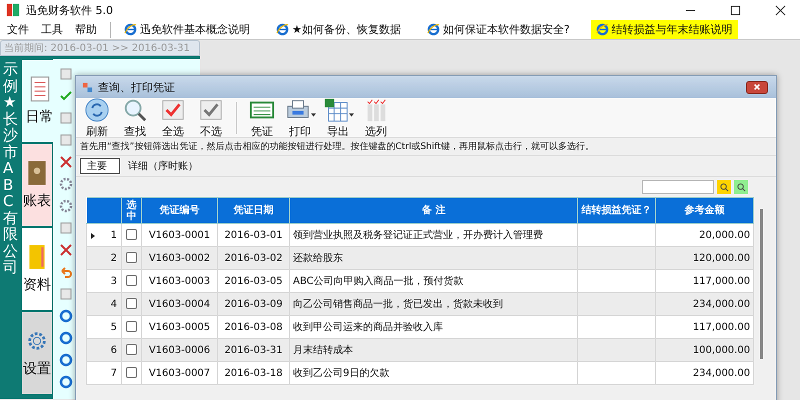 Image resolution: width=800 pixels, height=400 pixels. What do you see at coordinates (113, 258) in the screenshot?
I see `row-number: 2` at bounding box center [113, 258].